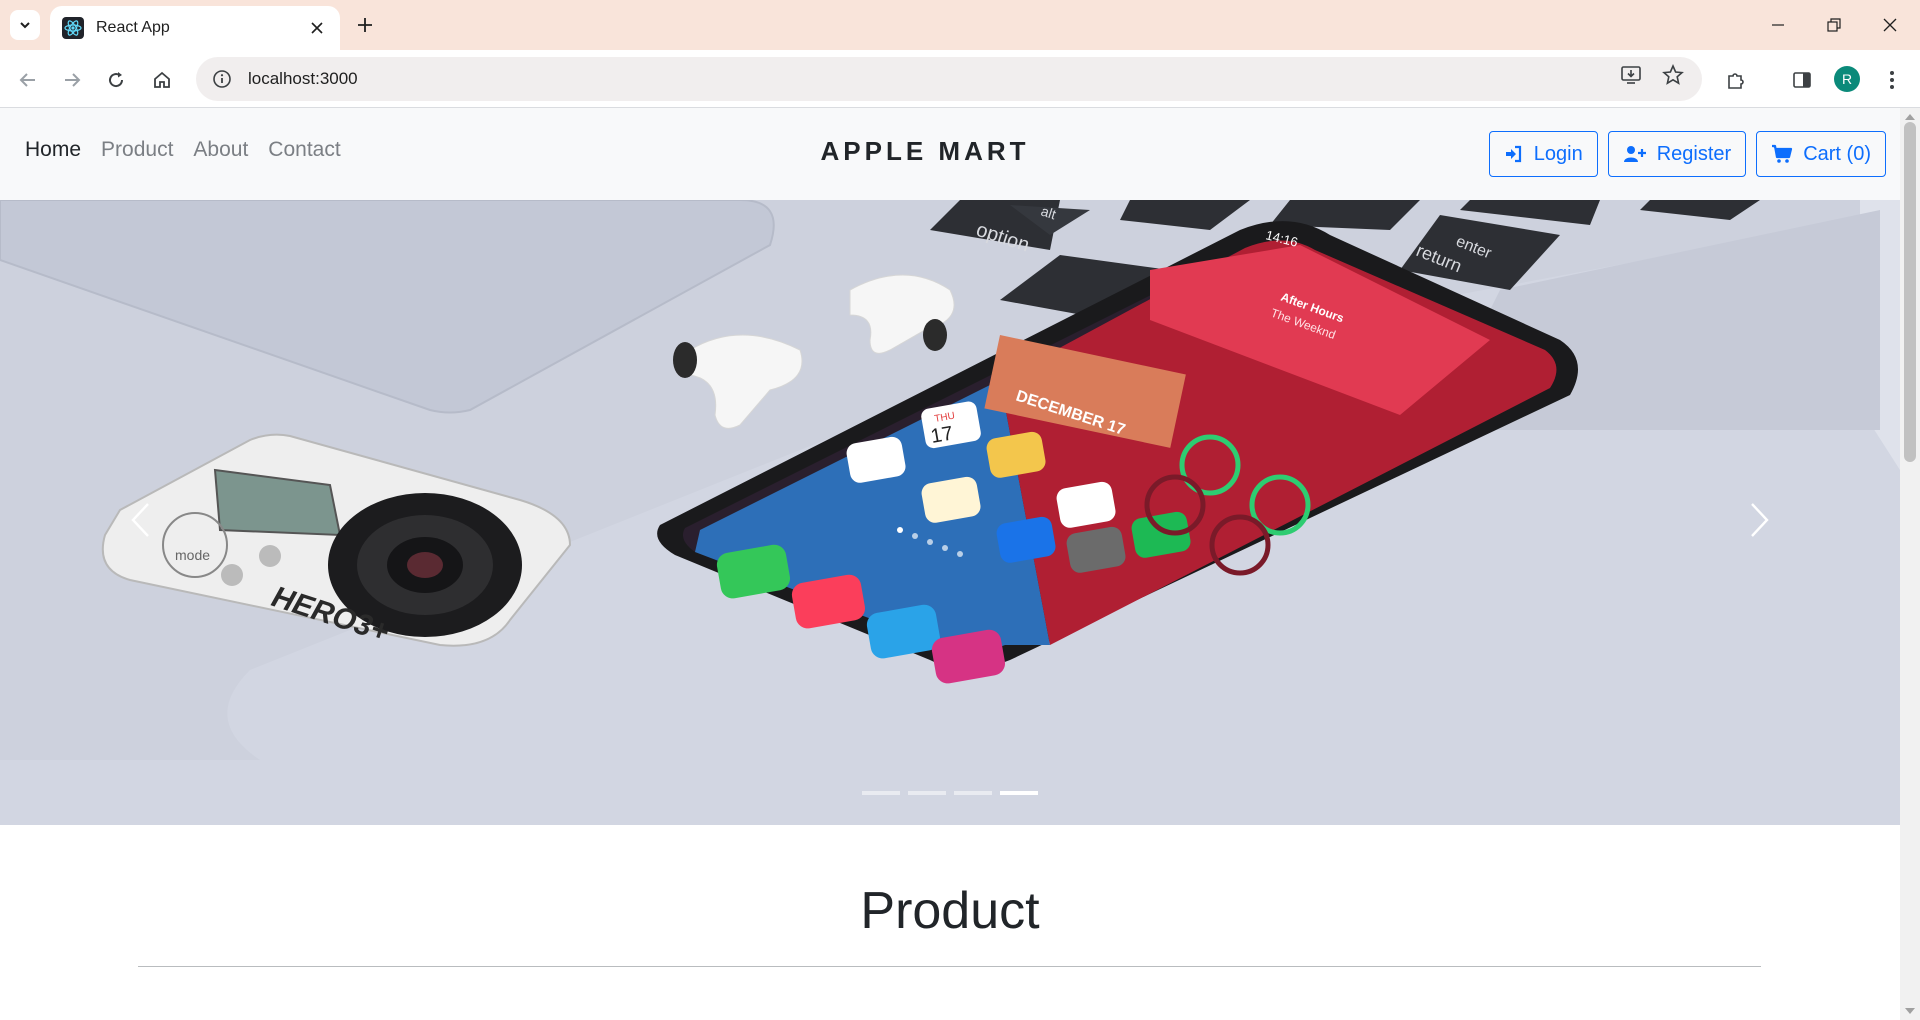  What do you see at coordinates (1694, 153) in the screenshot?
I see `register-label: Register` at bounding box center [1694, 153].